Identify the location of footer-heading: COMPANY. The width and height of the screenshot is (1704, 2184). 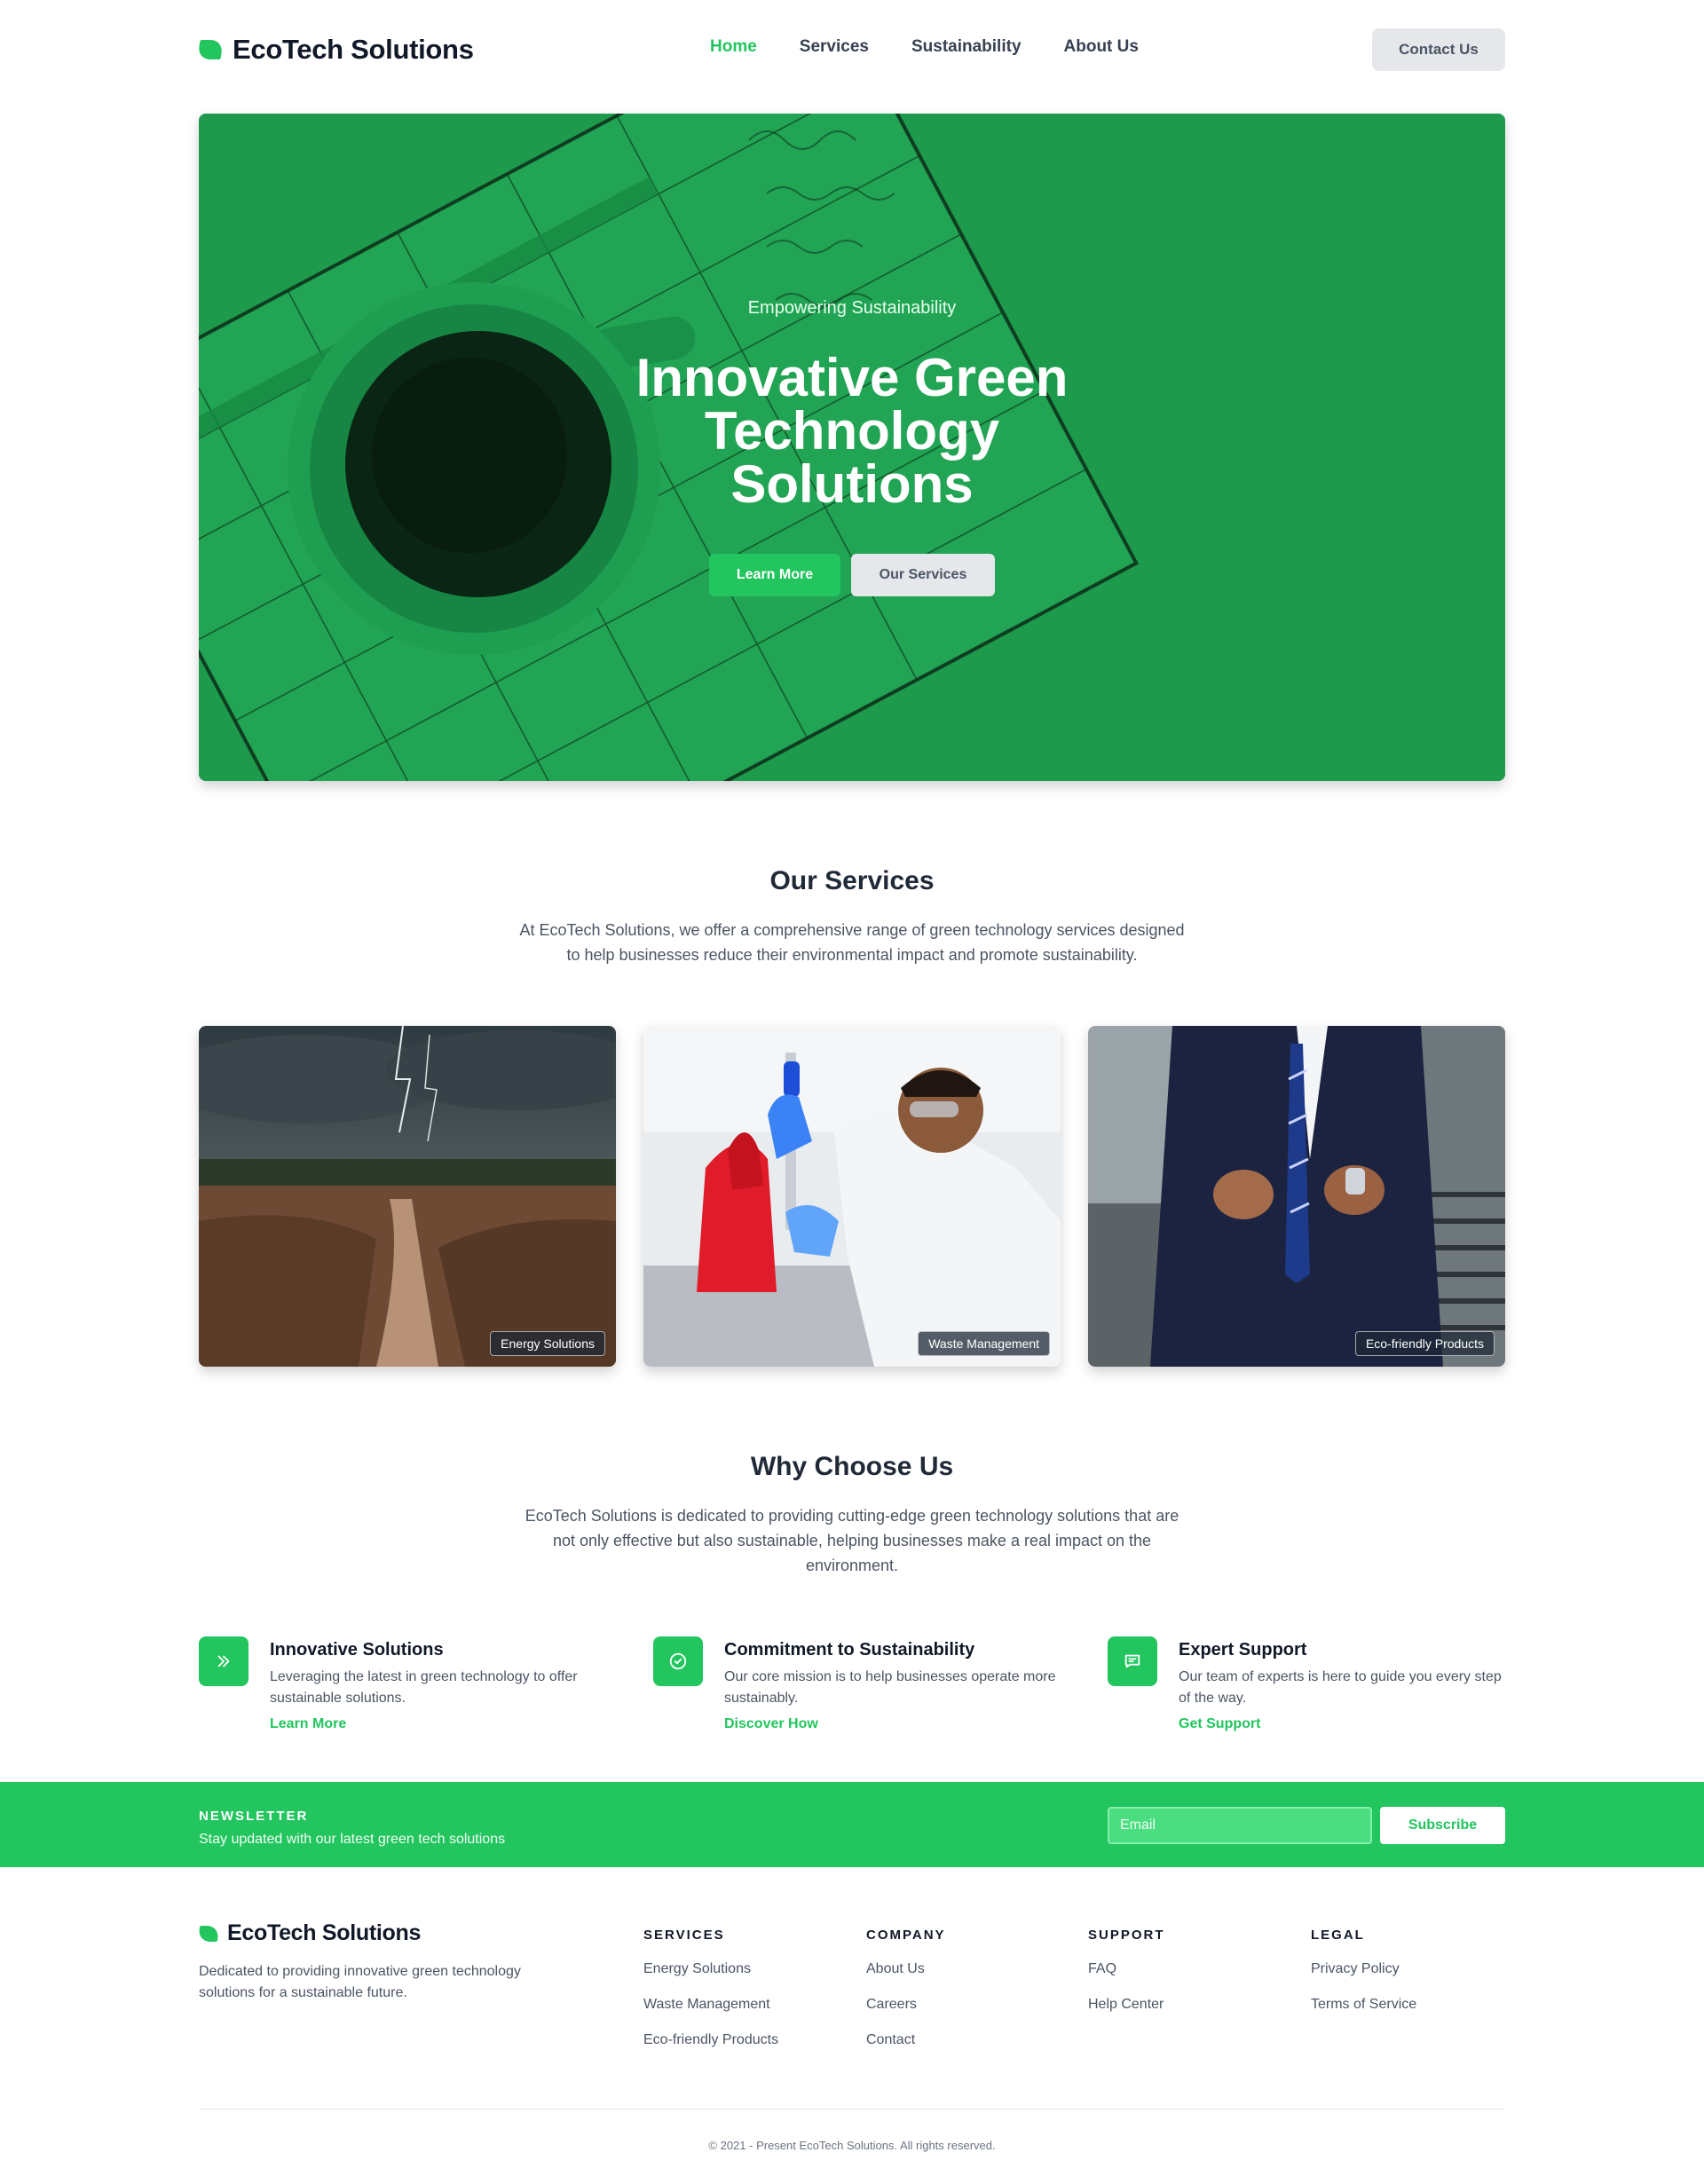
(906, 1935).